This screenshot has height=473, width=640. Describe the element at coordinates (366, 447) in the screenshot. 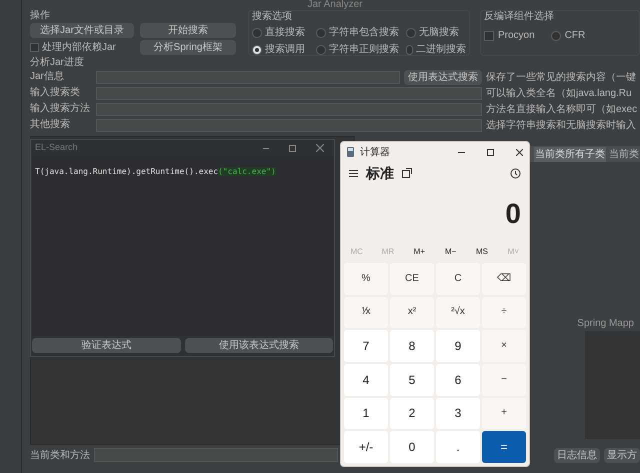

I see `calculator-key: +/-` at that location.